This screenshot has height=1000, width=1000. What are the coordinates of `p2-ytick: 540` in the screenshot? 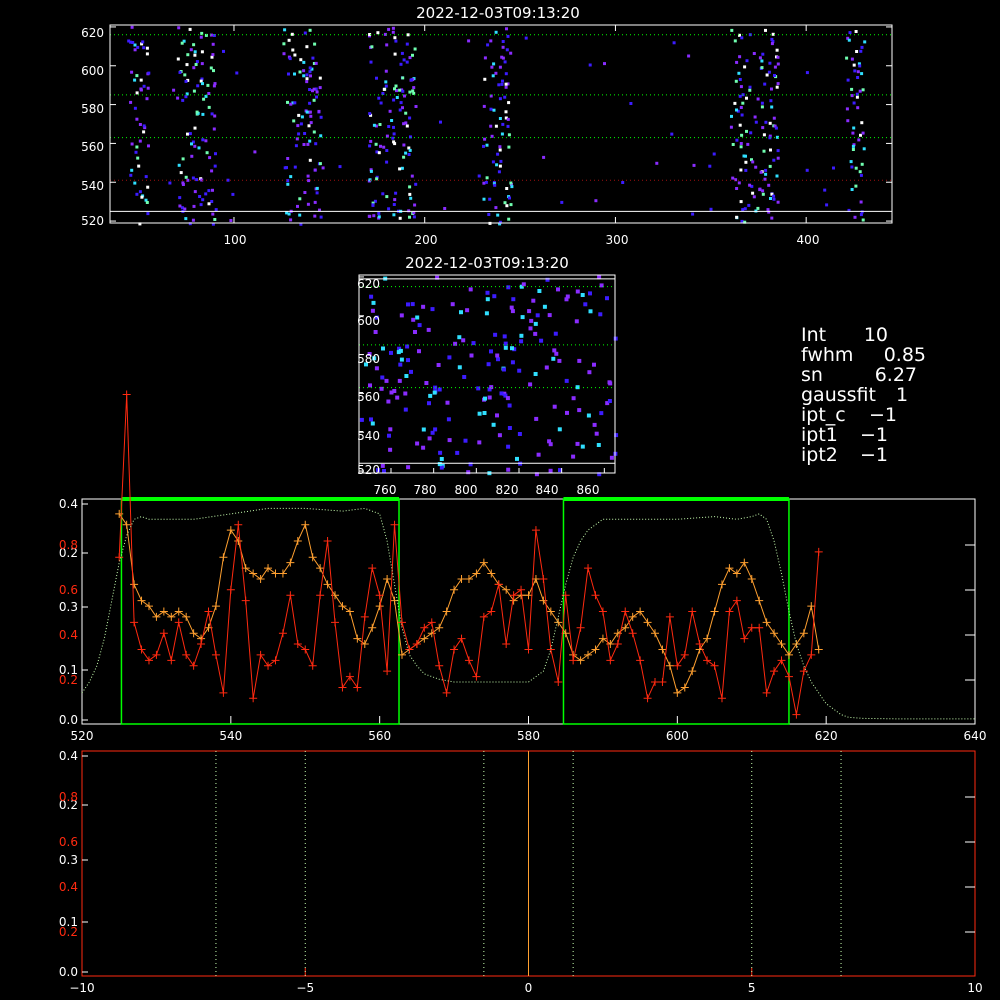 It's located at (368, 436).